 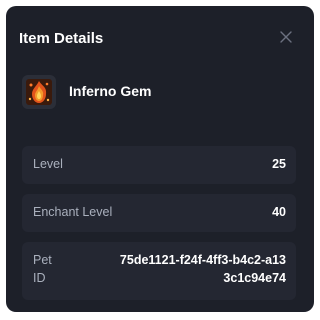 What do you see at coordinates (286, 37) in the screenshot?
I see `close-icon` at bounding box center [286, 37].